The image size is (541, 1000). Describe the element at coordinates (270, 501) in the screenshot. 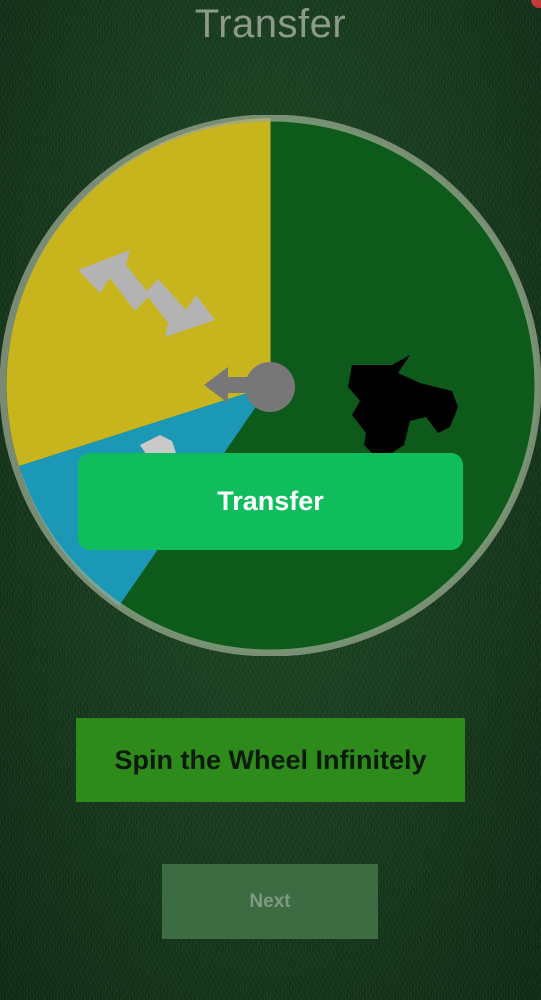

I see `result-banner: Transfer` at that location.